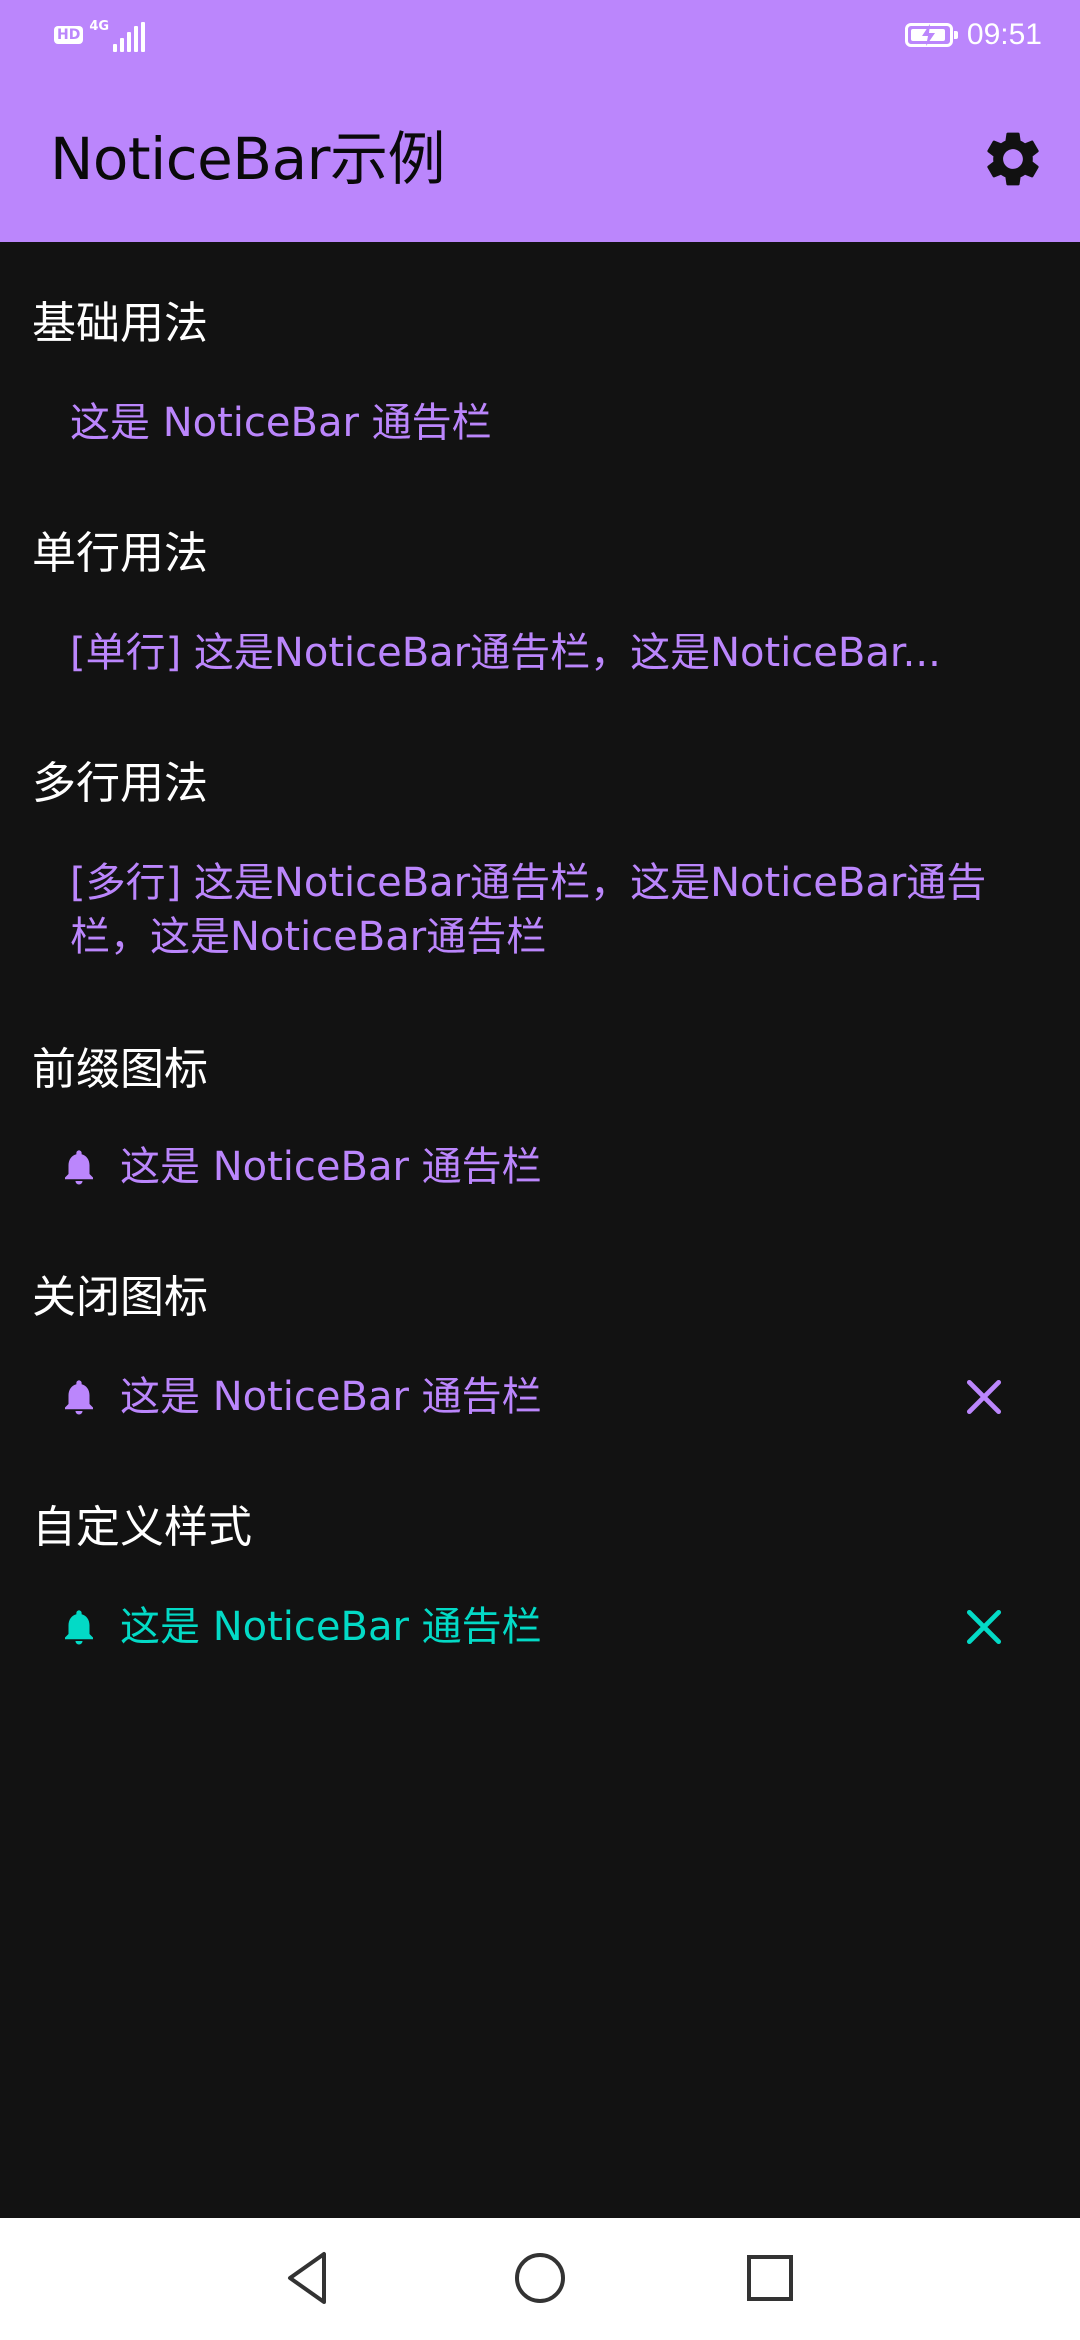 The width and height of the screenshot is (1080, 2340). Describe the element at coordinates (142, 1527) in the screenshot. I see `section-title-custom-style: 自定义样式` at that location.